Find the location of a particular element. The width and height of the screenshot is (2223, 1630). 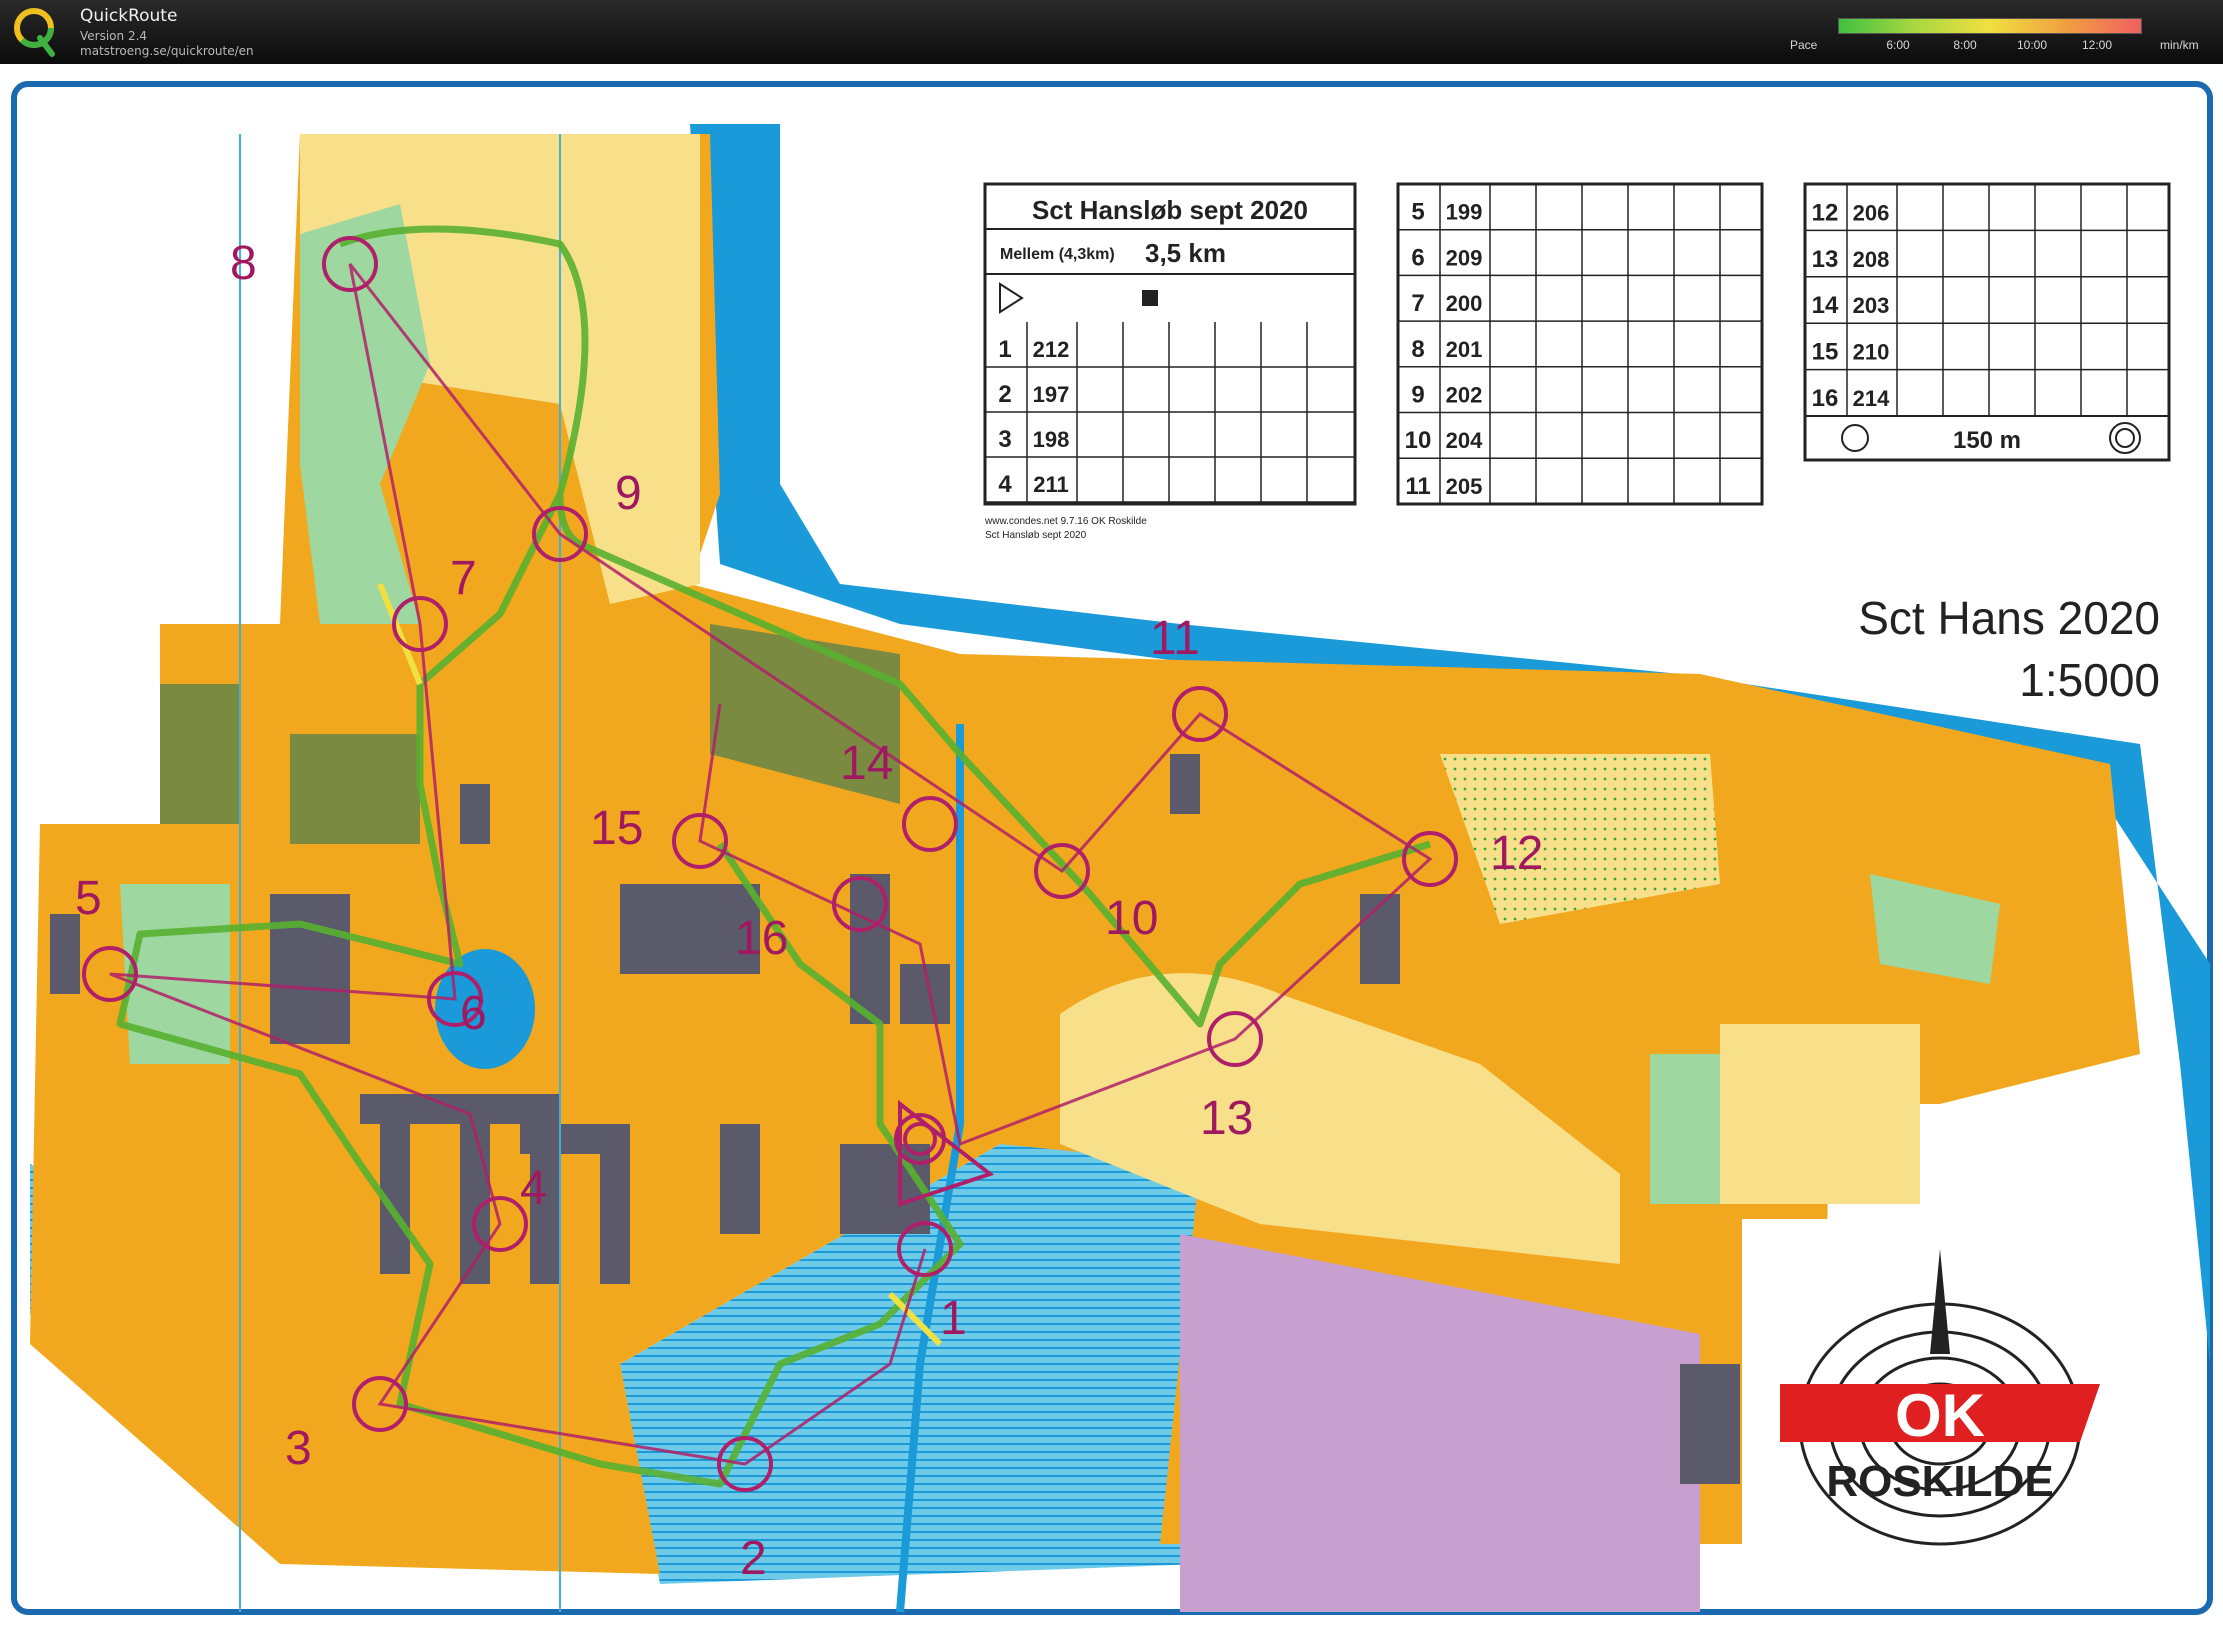

pace-unit: min/km is located at coordinates (2179, 45).